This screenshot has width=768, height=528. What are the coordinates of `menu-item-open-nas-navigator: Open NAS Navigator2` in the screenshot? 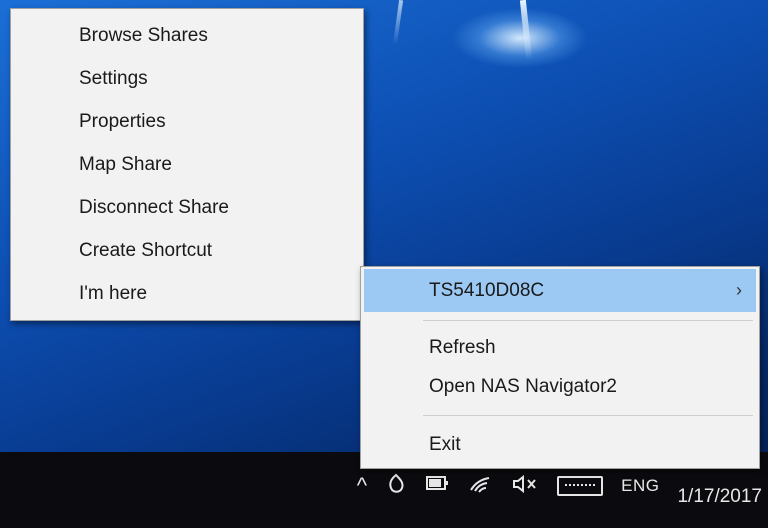 It's located at (560, 387).